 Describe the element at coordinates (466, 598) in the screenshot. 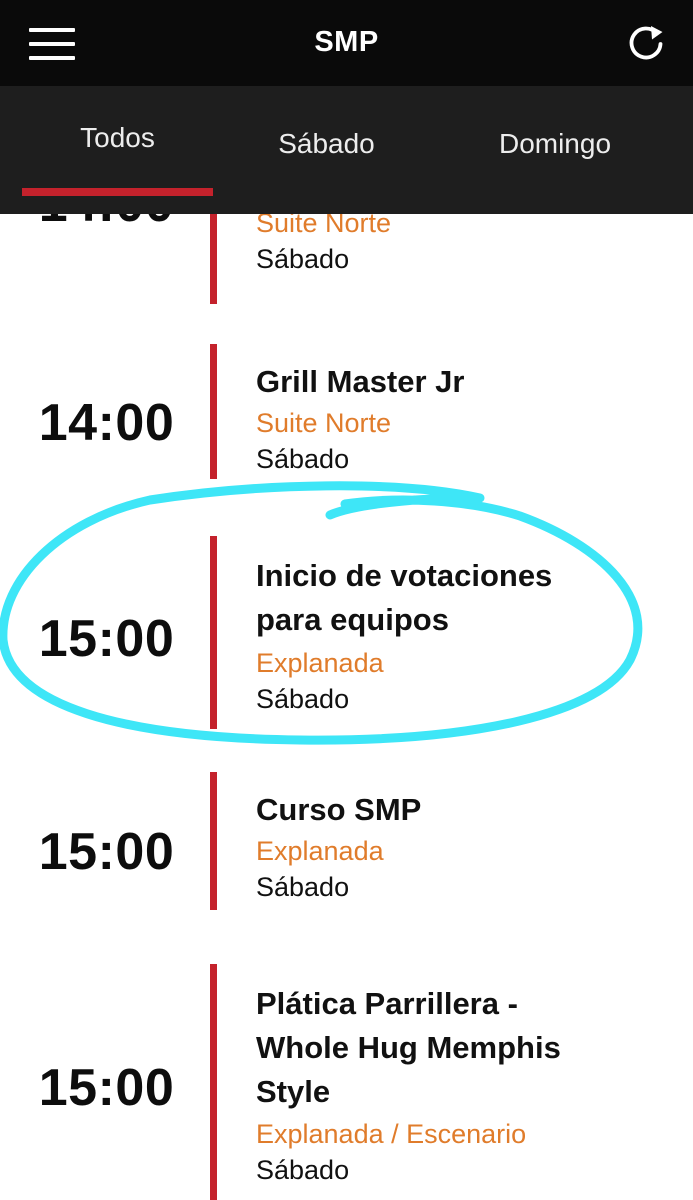

I see `event-title: Inicio de votaciones para equipos` at that location.